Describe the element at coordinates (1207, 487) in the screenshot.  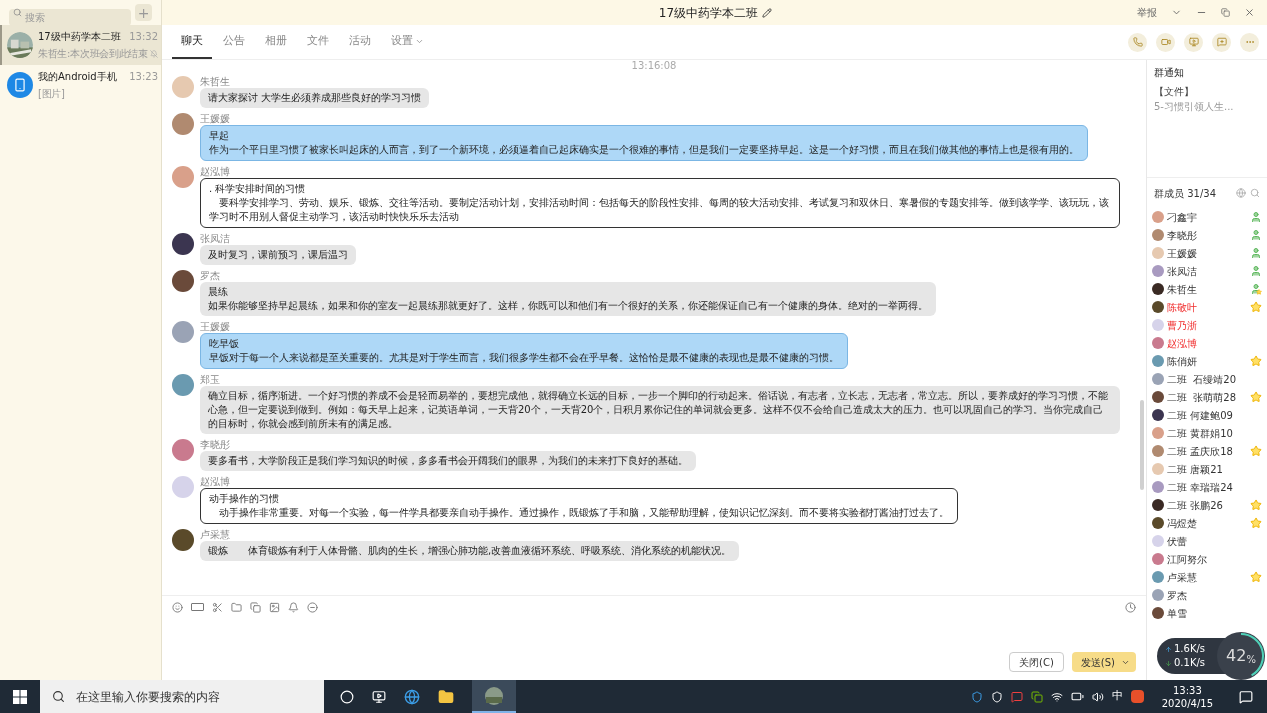
I see `member-item: 二班 幸瑞瑞24` at that location.